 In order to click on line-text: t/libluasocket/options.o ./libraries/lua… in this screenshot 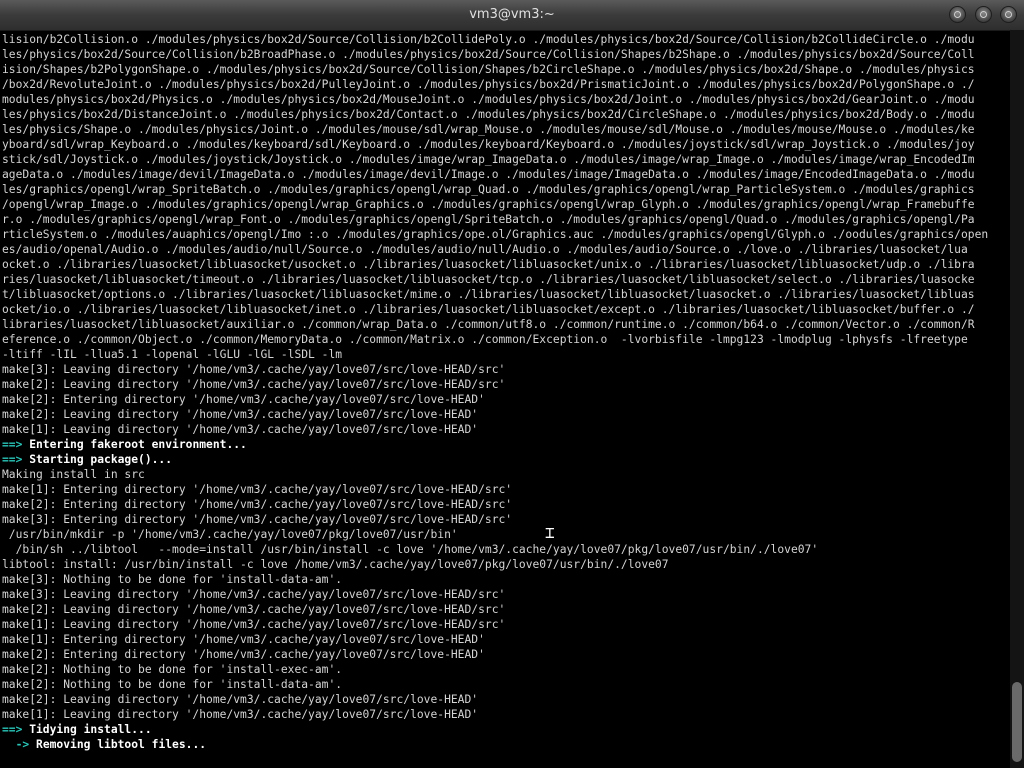, I will do `click(488, 294)`.